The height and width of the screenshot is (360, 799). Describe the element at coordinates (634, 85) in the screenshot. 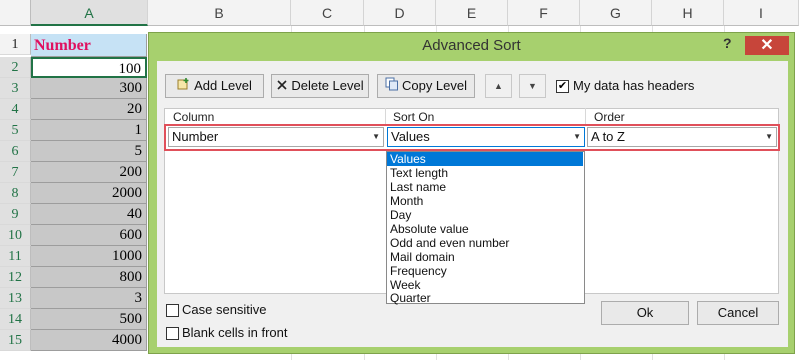

I see `my-data-has-headers-label: My data has headers` at that location.